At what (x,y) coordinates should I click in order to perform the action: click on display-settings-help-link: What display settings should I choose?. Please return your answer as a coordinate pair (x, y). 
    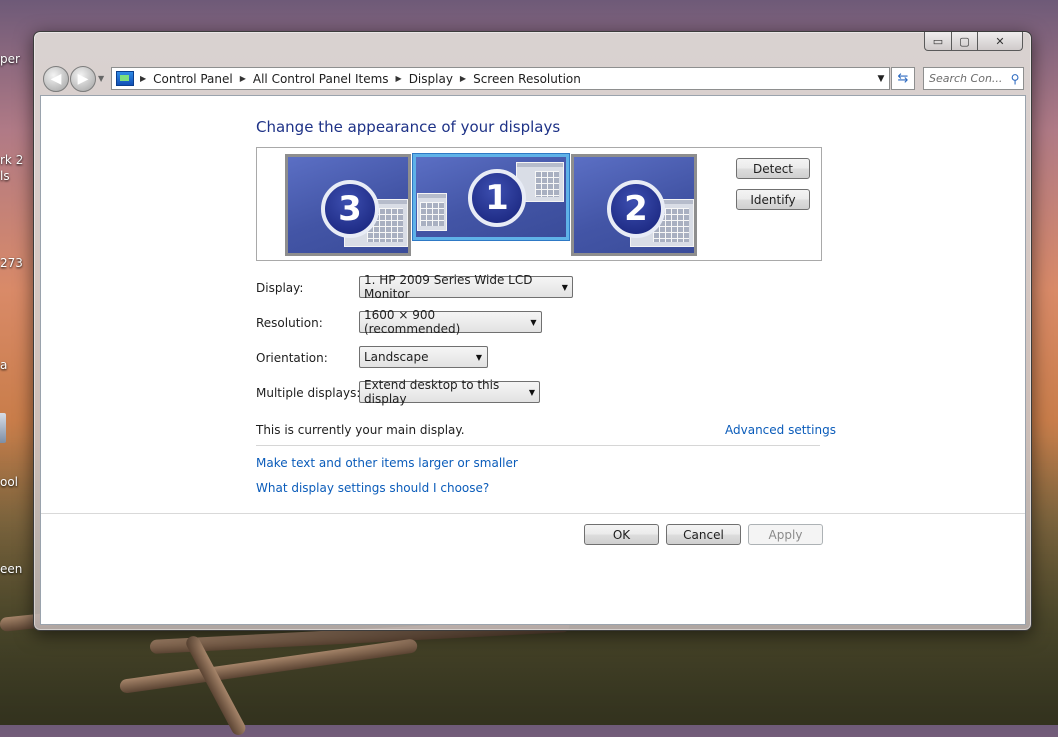
    Looking at the image, I should click on (372, 488).